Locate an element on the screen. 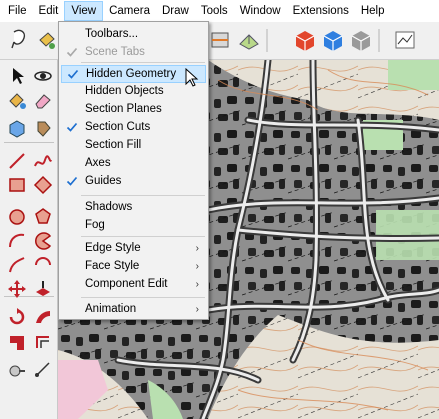  move-icon is located at coordinates (17, 289).